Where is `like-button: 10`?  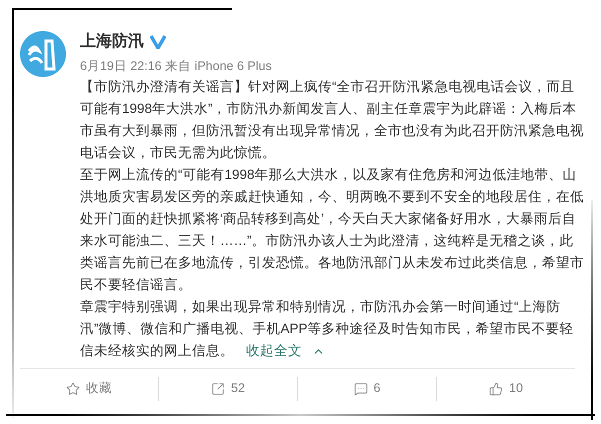 like-button: 10 is located at coordinates (506, 388).